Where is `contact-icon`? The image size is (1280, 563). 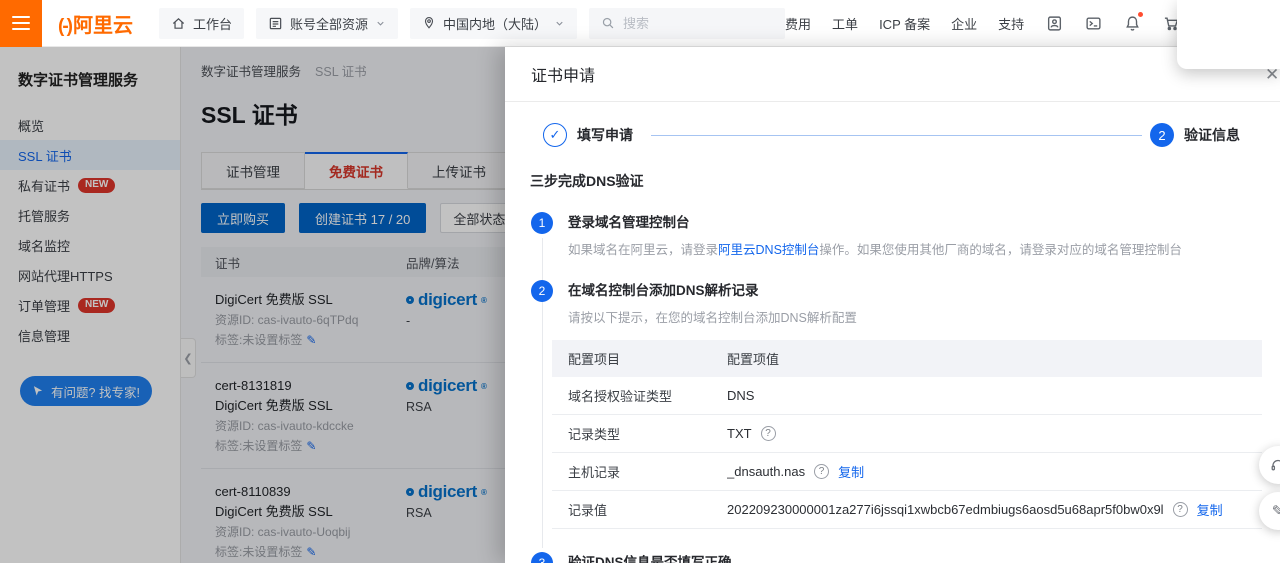 contact-icon is located at coordinates (1054, 23).